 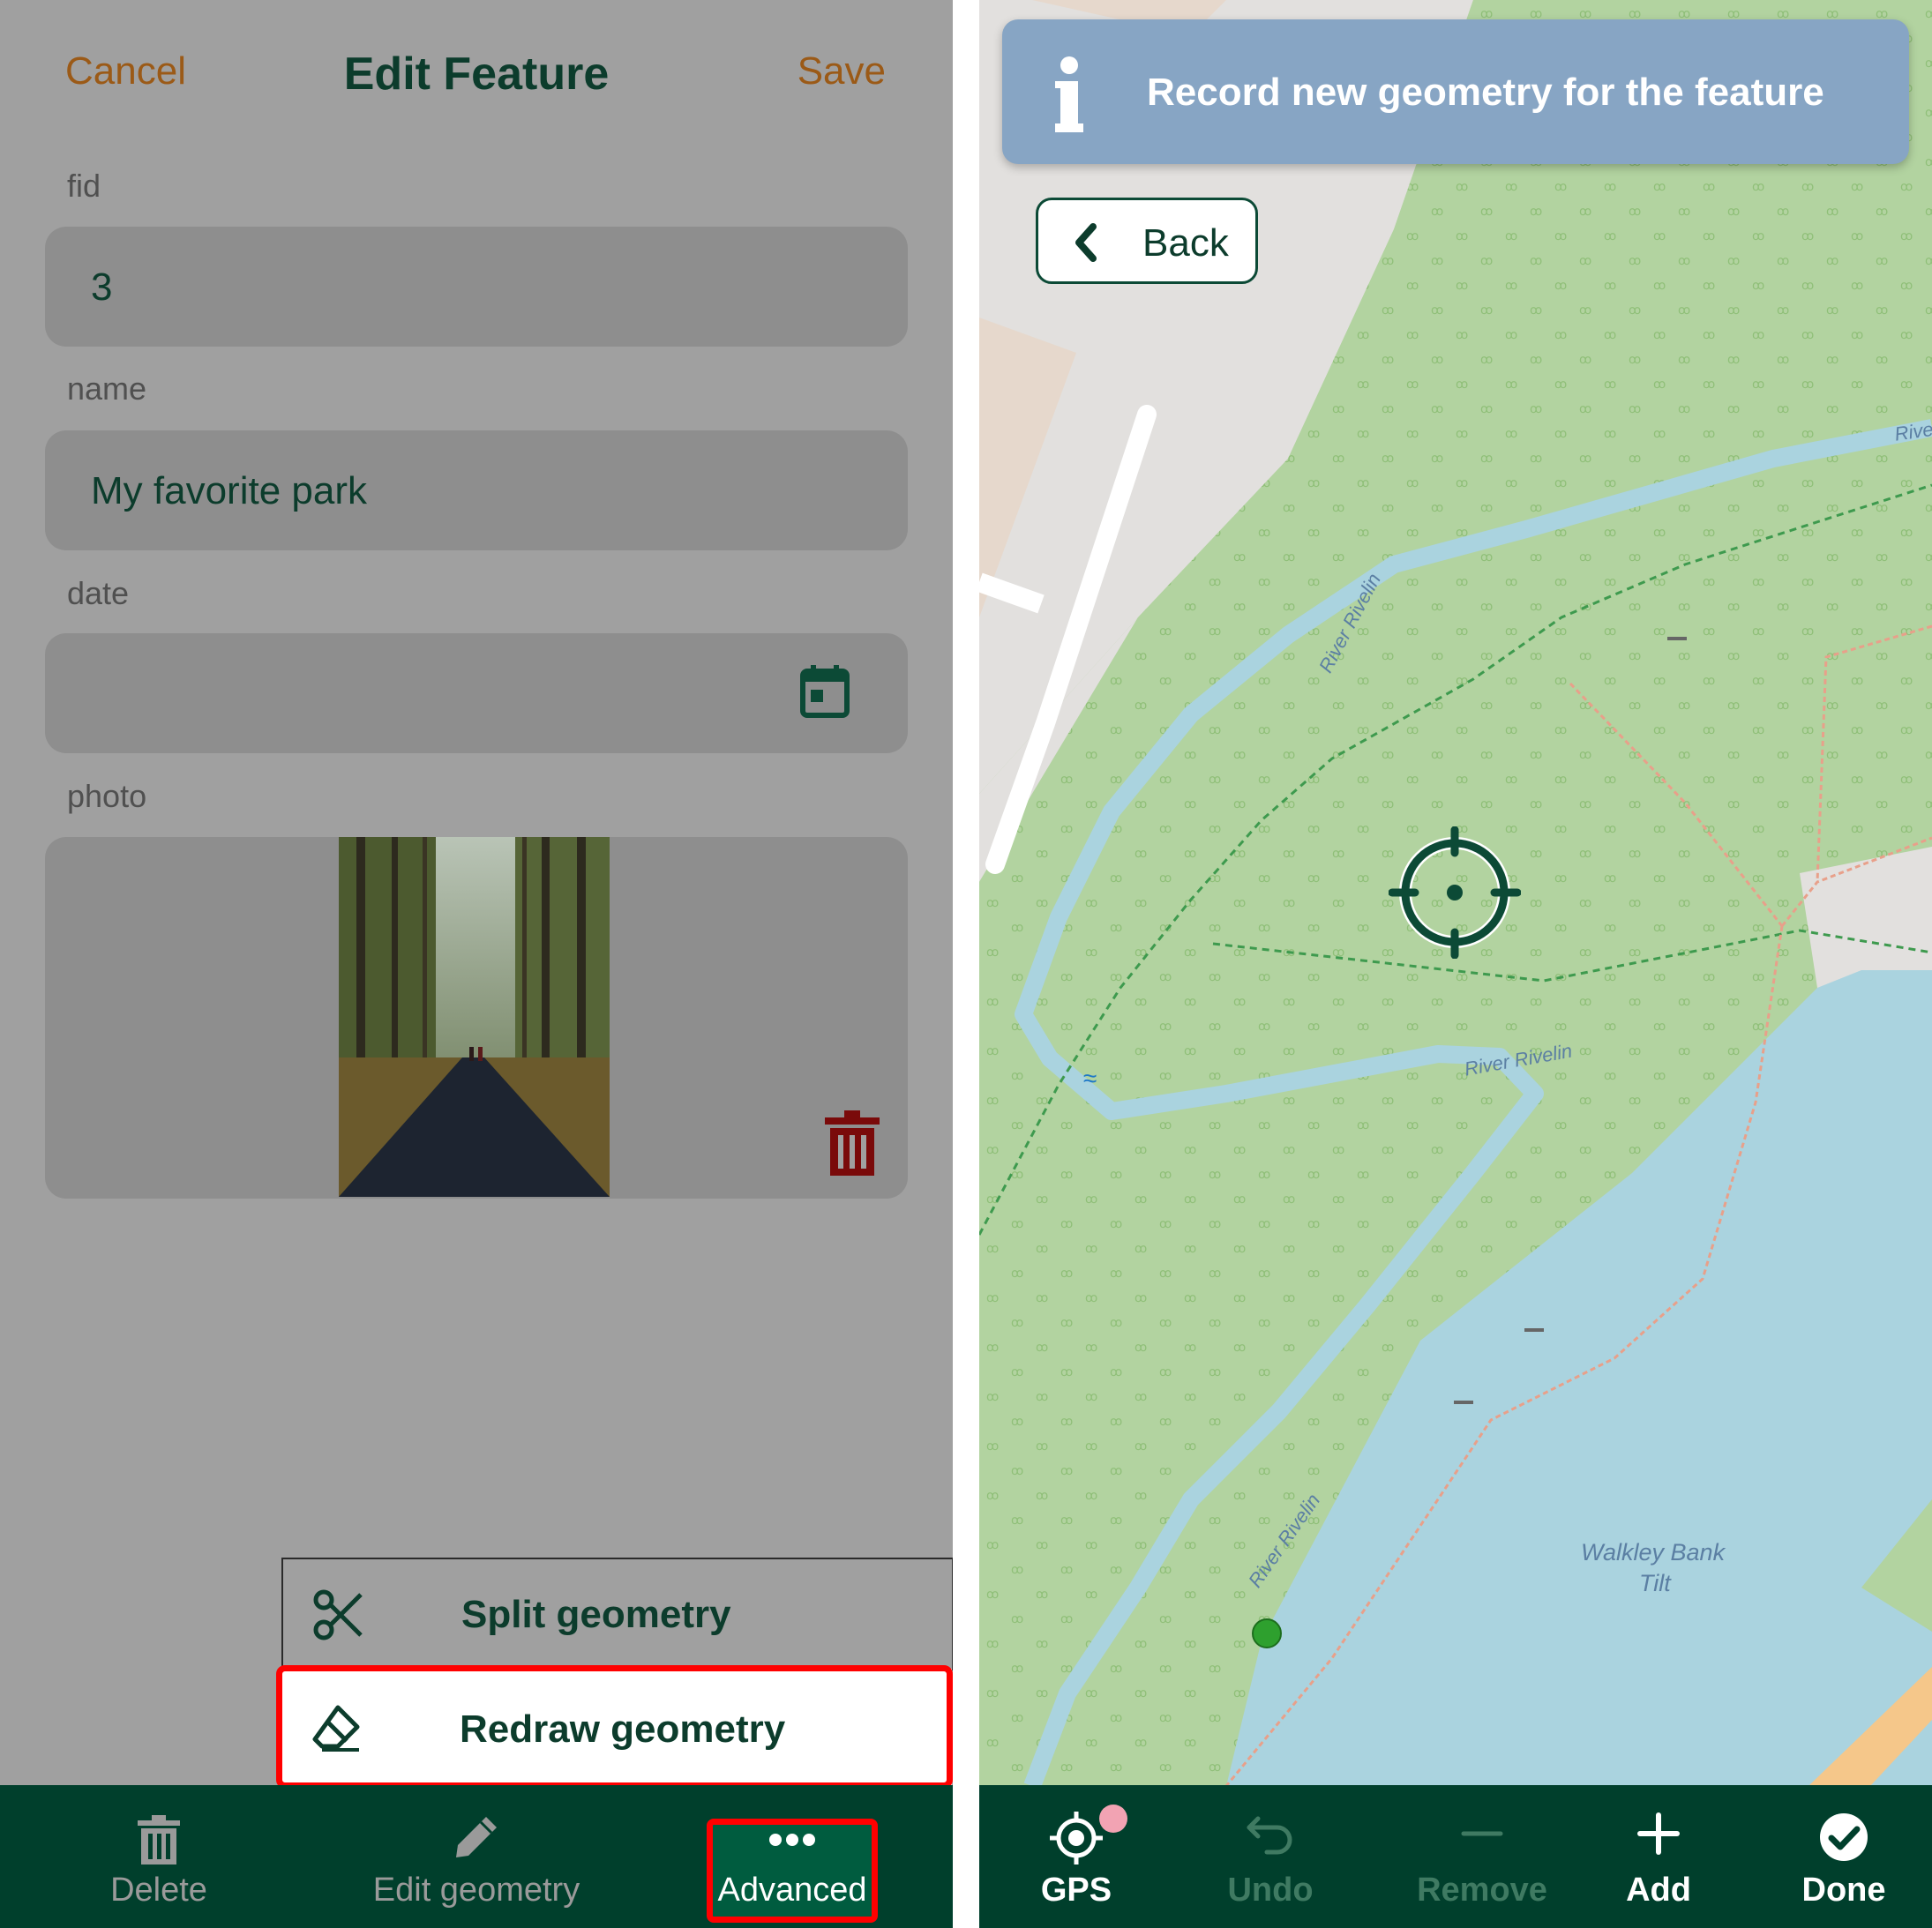 I want to click on add-label: Add, so click(x=1659, y=1890).